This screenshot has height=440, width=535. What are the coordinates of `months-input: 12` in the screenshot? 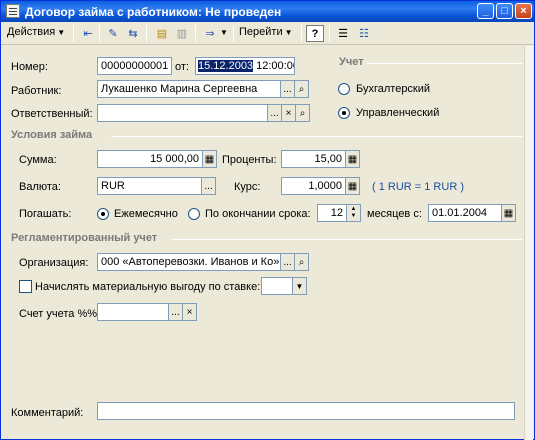 It's located at (332, 213).